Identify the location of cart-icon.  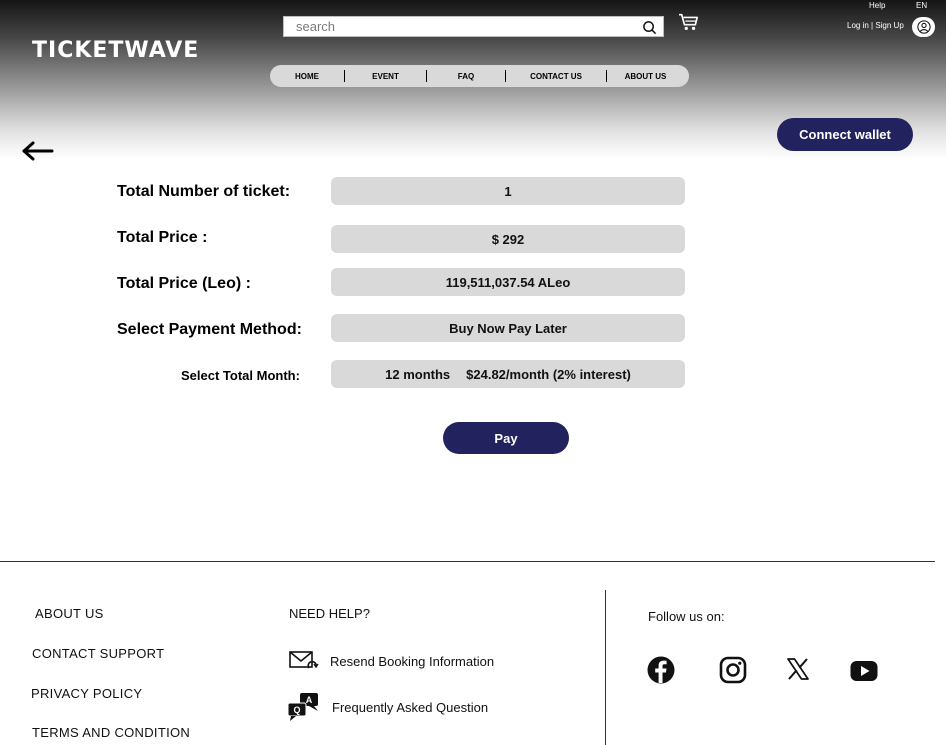
(689, 22).